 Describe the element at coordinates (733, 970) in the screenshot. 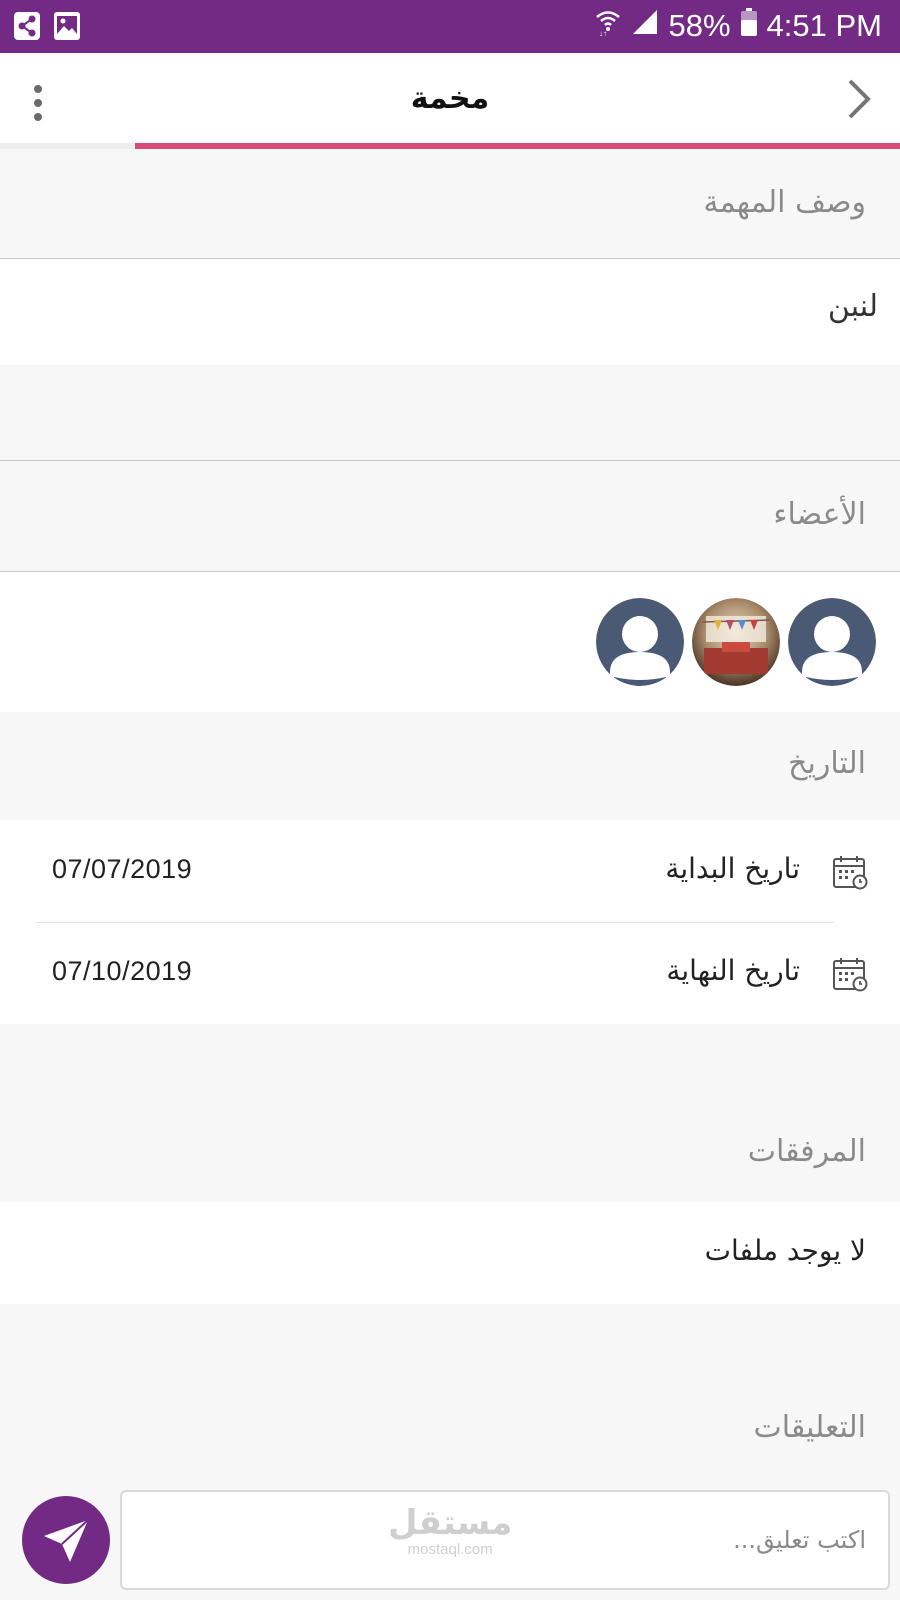

I see `end-date-label: تاريخ النهاية` at that location.